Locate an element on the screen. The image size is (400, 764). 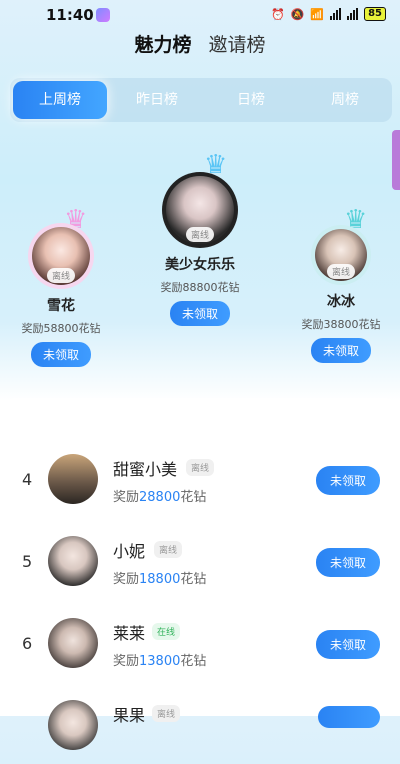
podium-second: ♛ 离线 雪花 奖励58800花钻 未领取 is located at coordinates (61, 286).